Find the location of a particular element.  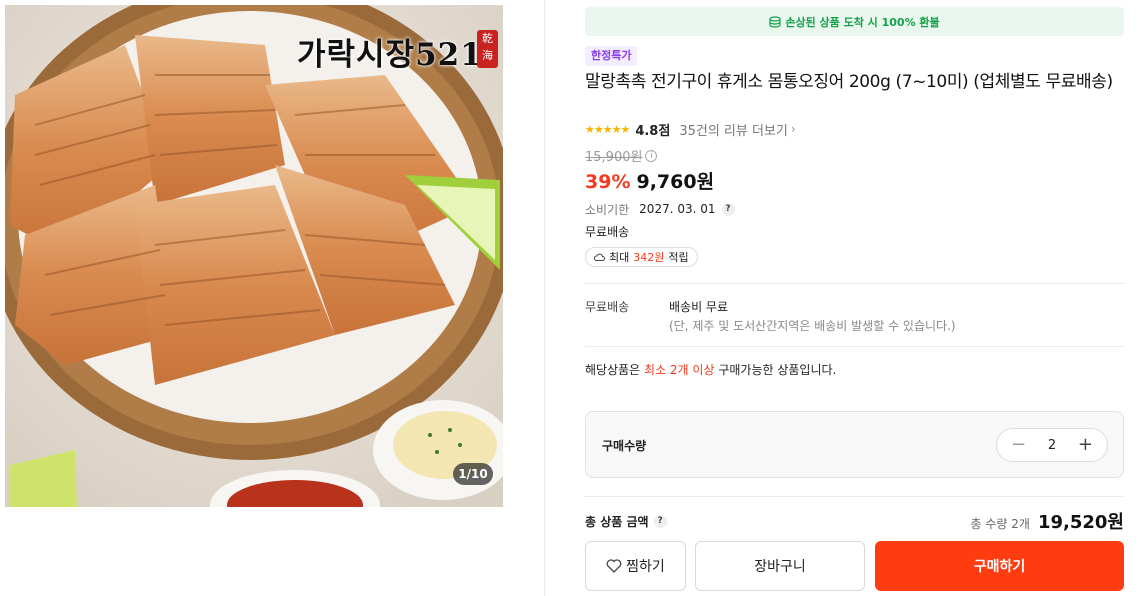

points-amount: 342원 is located at coordinates (649, 257).